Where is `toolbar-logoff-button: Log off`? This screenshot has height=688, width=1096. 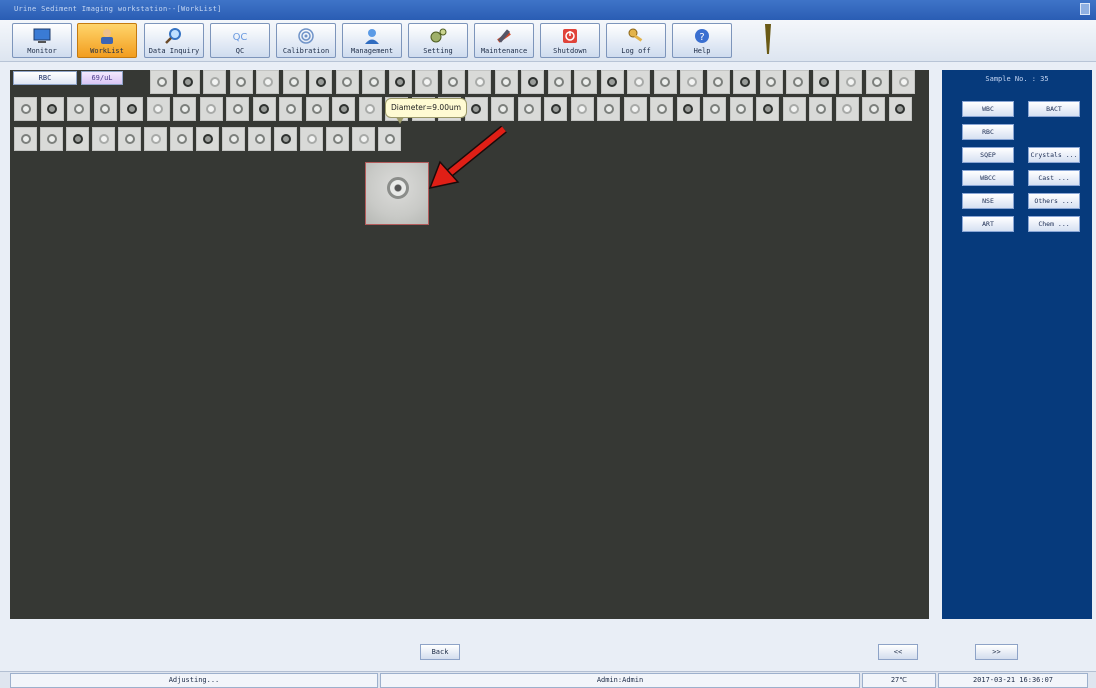 toolbar-logoff-button: Log off is located at coordinates (636, 40).